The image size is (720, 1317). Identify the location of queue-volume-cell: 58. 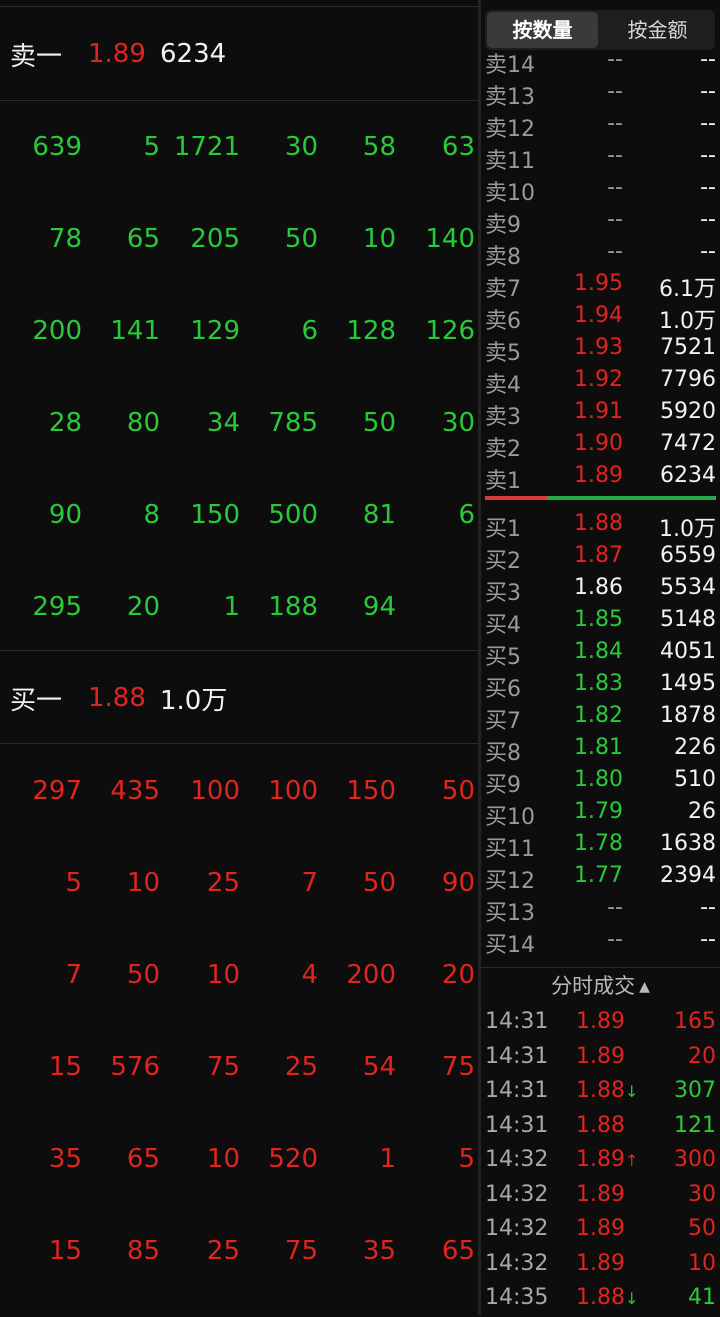
(379, 147).